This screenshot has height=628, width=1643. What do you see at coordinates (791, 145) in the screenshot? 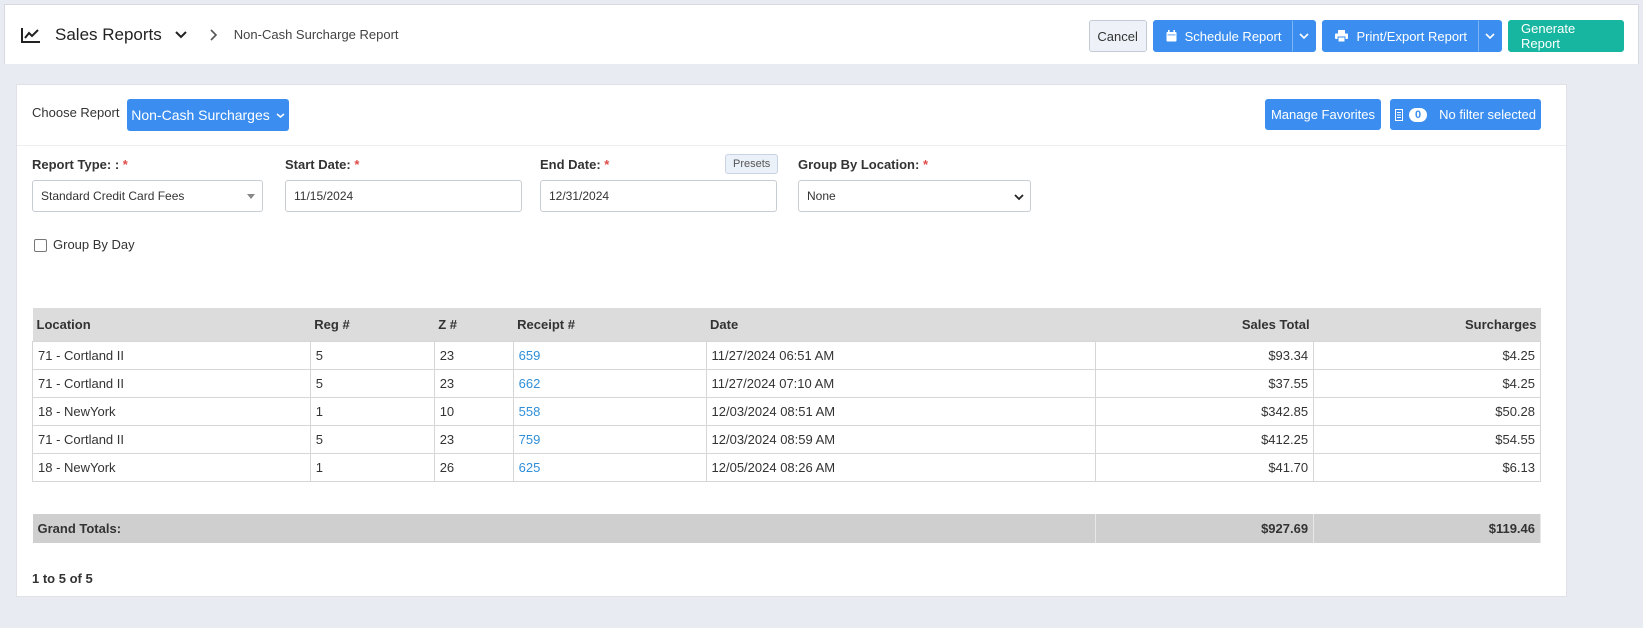
I see `divider` at bounding box center [791, 145].